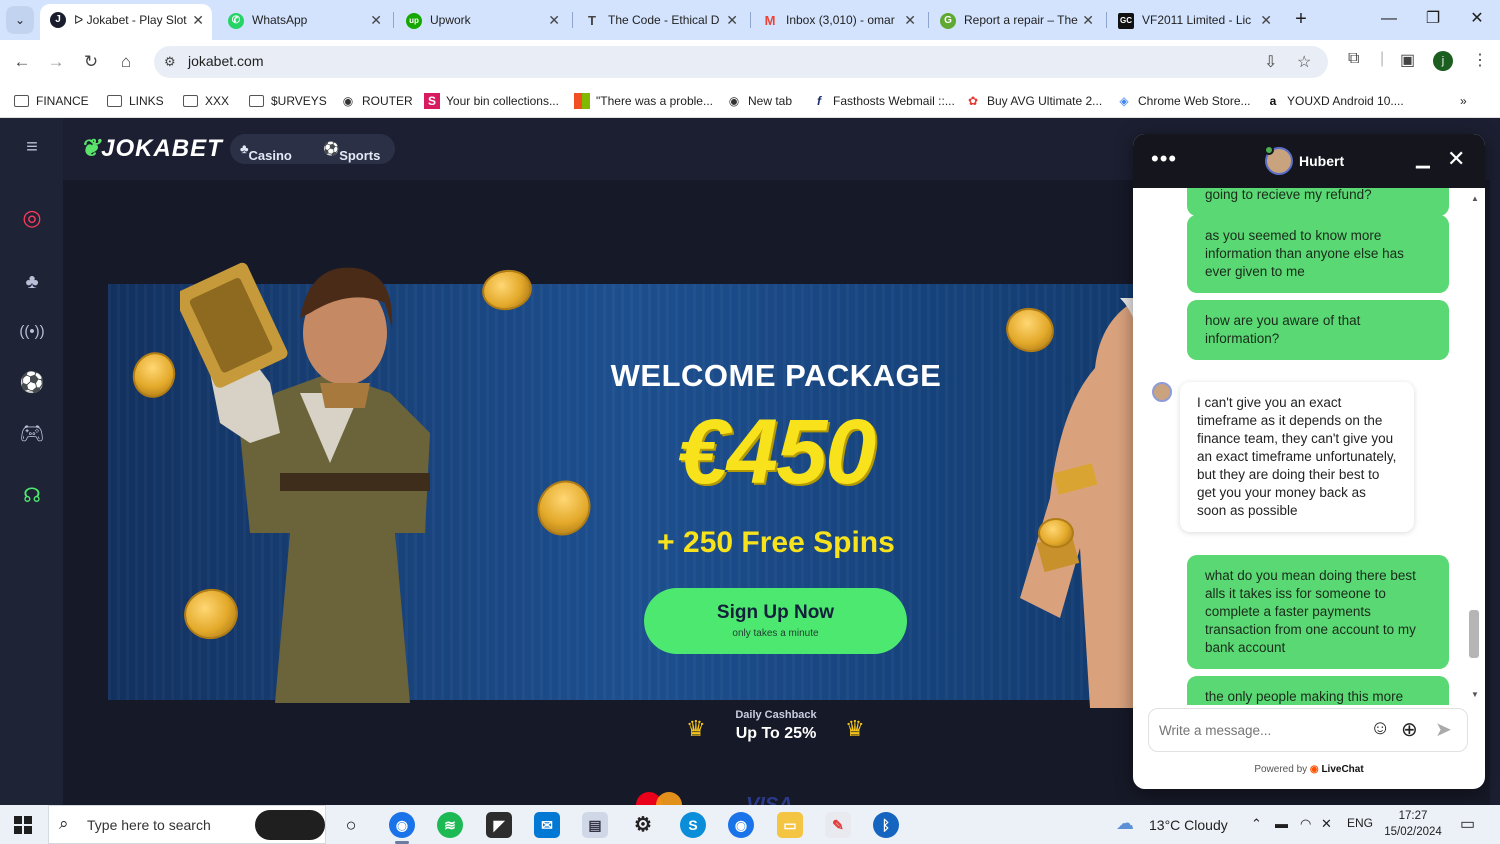 This screenshot has width=1500, height=844. What do you see at coordinates (126, 22) in the screenshot?
I see `tab-jokabet: J ᐅ Jokabet - Play Slot ✕` at bounding box center [126, 22].